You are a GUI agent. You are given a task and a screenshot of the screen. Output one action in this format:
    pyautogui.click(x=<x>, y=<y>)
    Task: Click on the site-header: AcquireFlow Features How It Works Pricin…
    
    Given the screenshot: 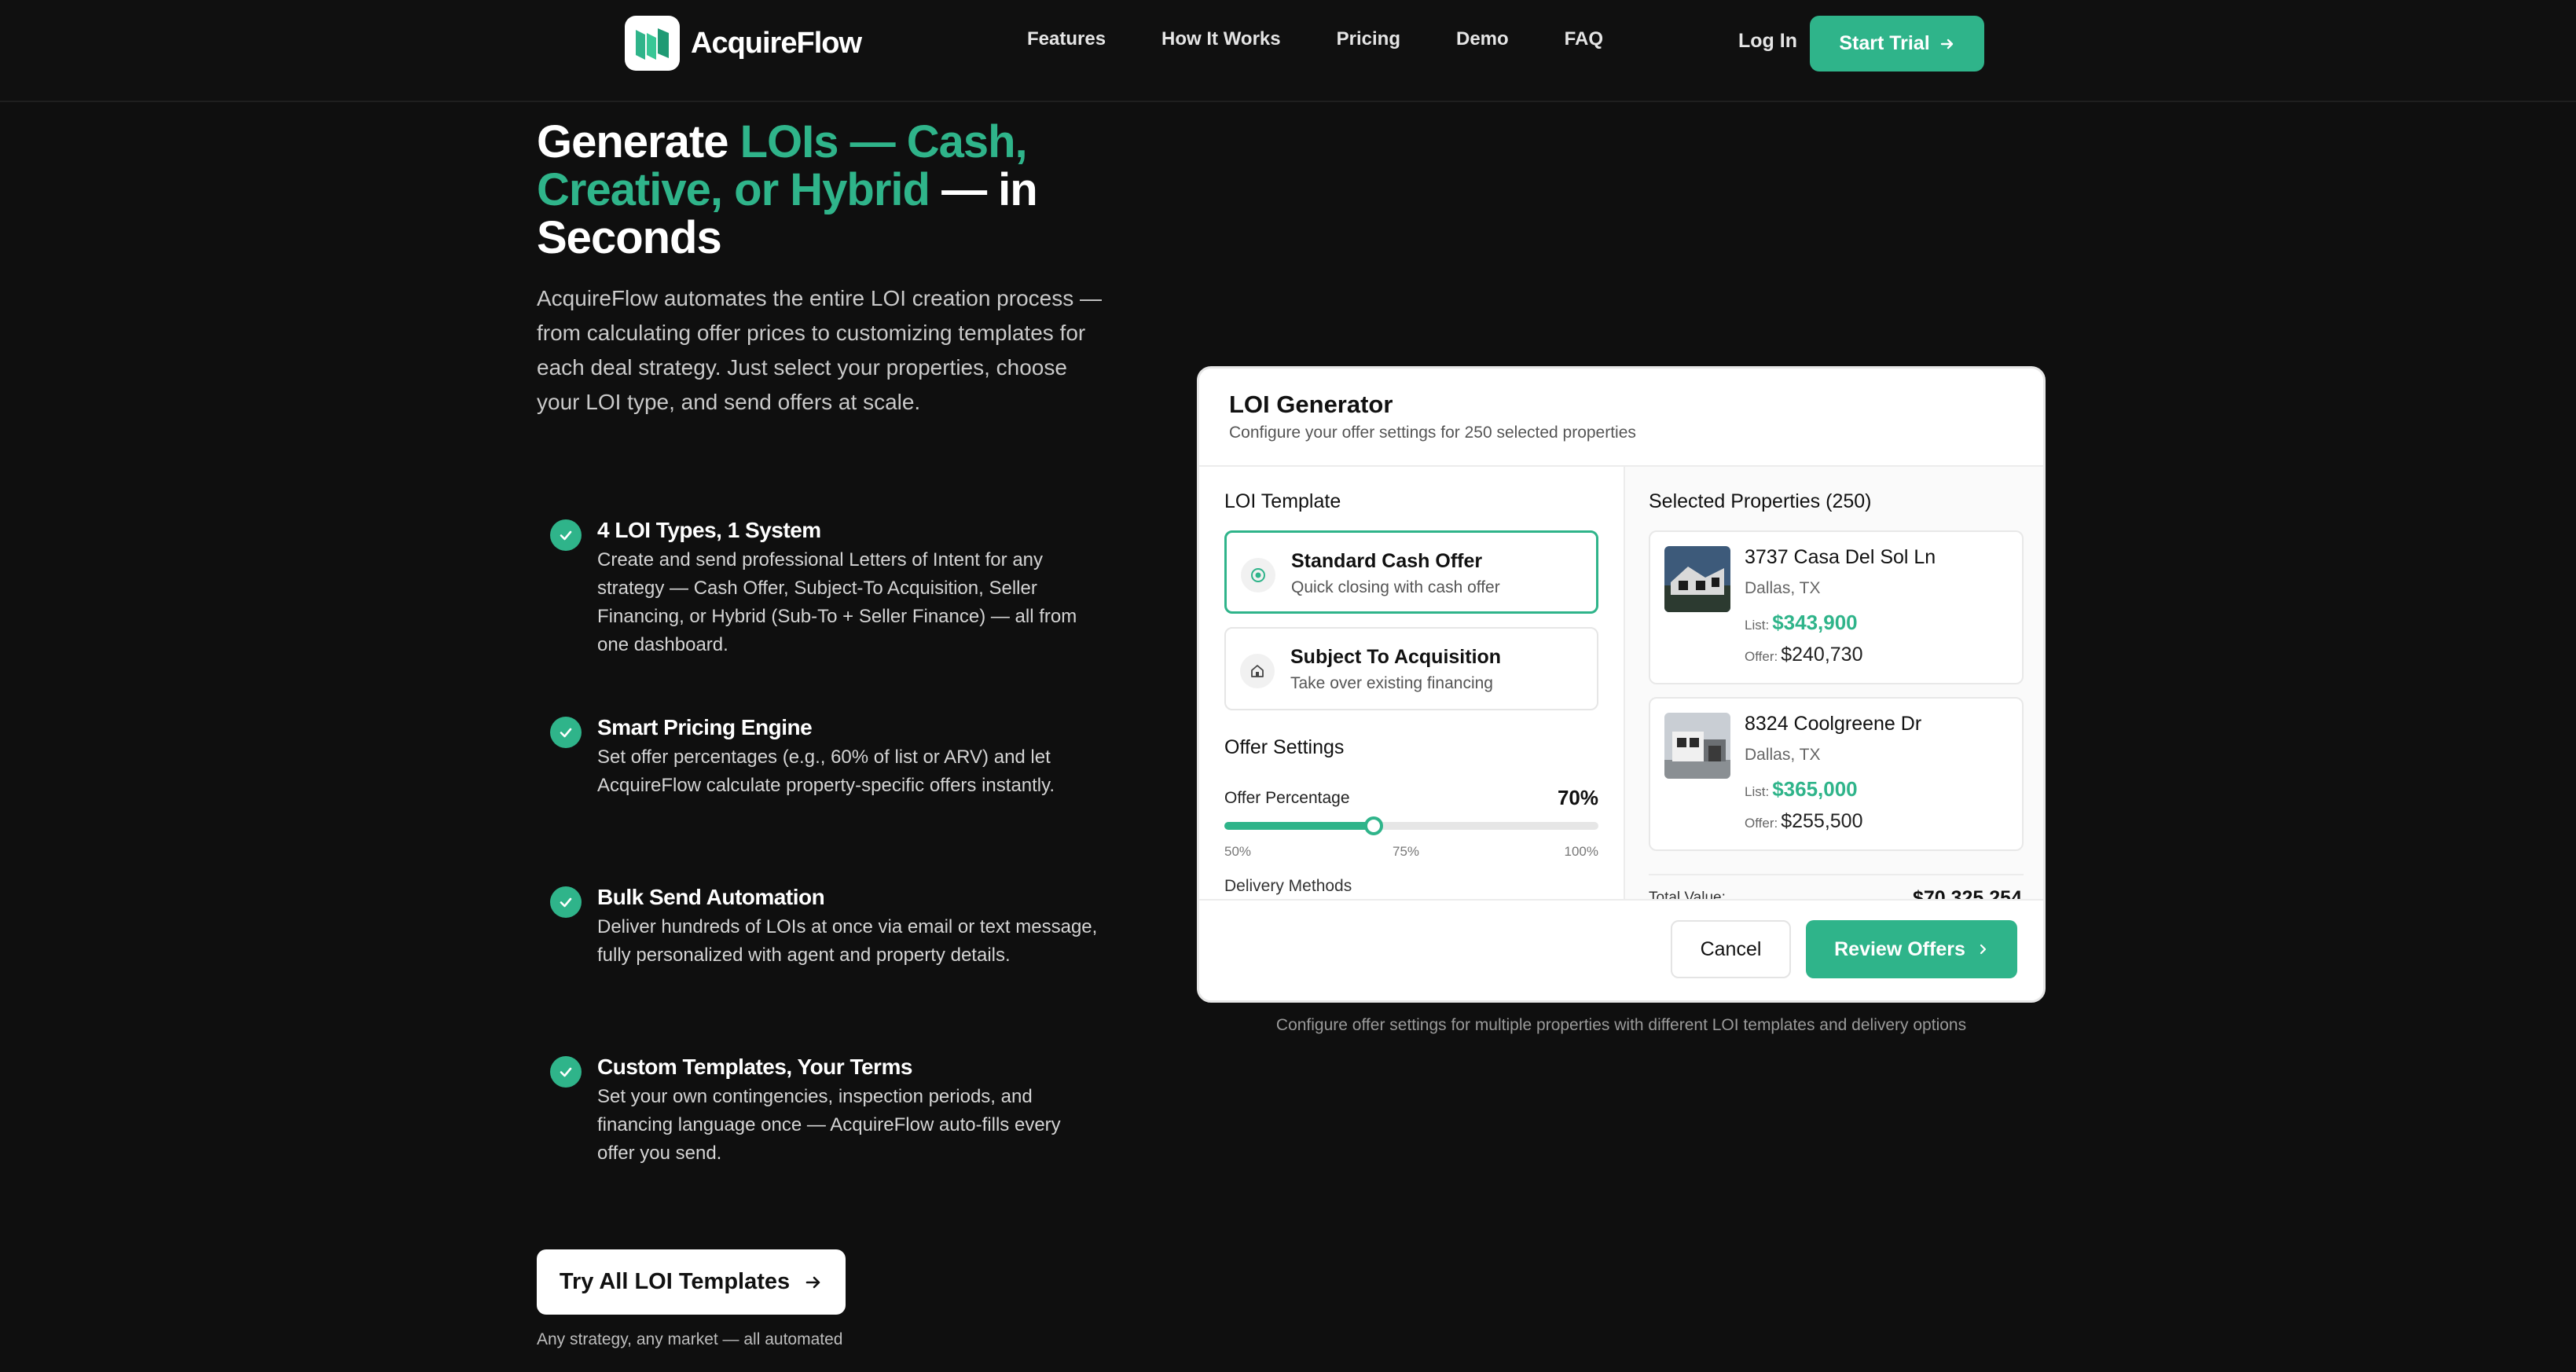 What is the action you would take?
    pyautogui.click(x=1288, y=51)
    